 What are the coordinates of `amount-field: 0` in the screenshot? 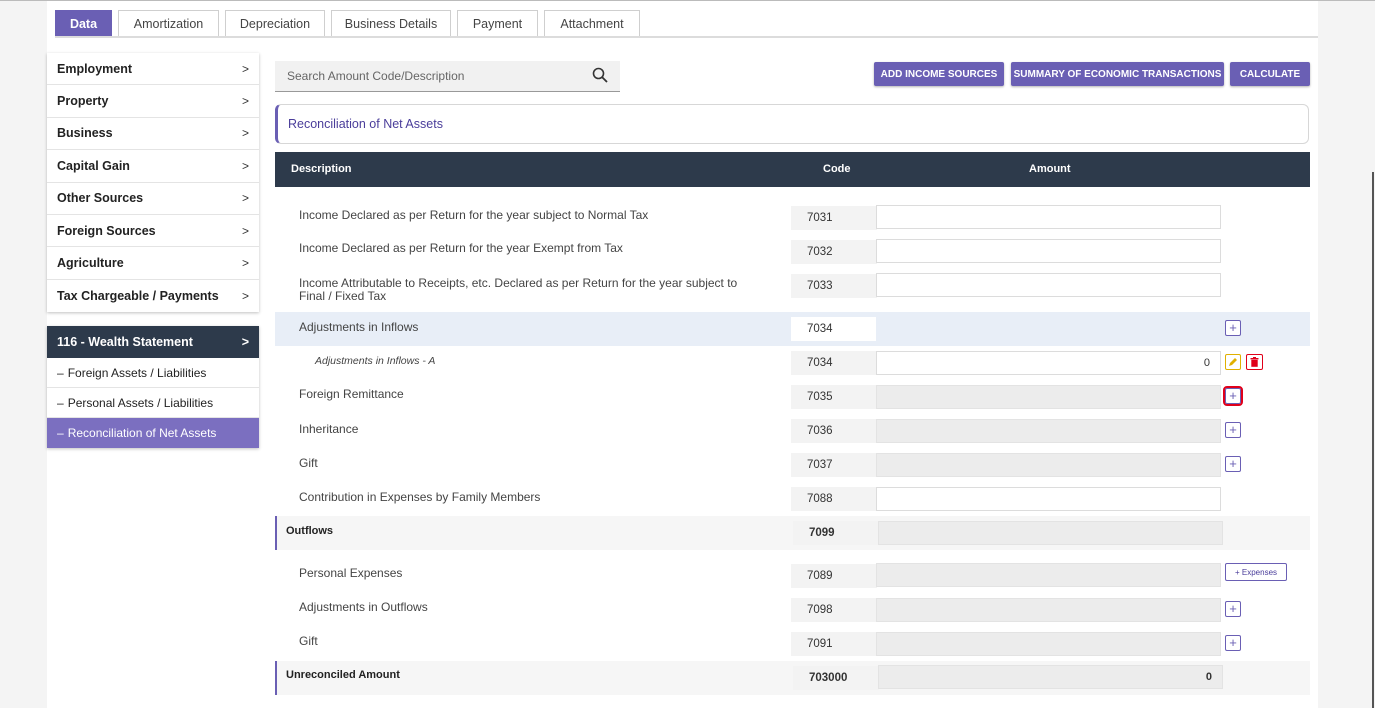 It's located at (1050, 677).